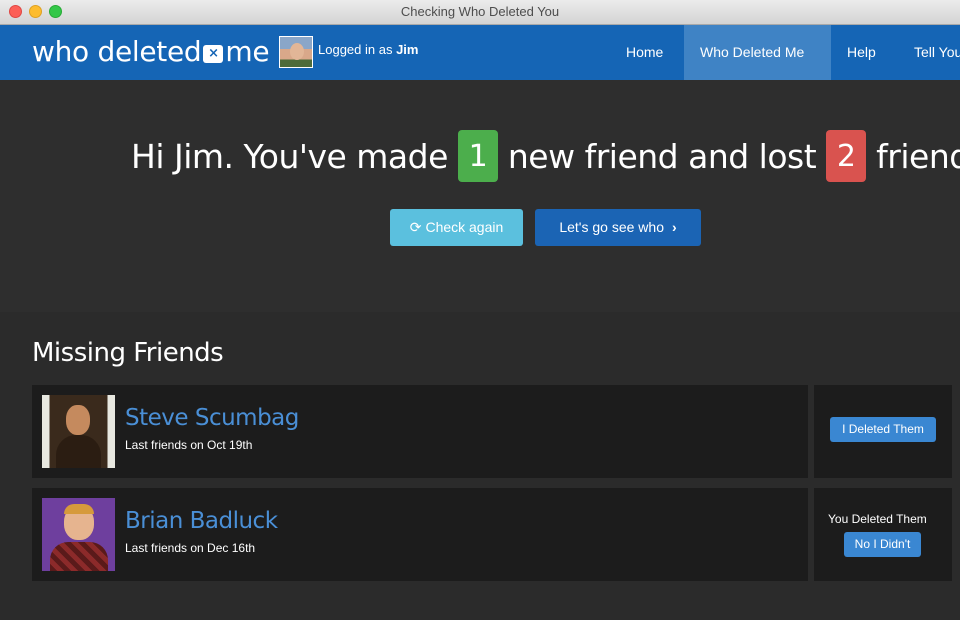 This screenshot has width=960, height=620. I want to click on logo-x-icon: ×, so click(213, 53).